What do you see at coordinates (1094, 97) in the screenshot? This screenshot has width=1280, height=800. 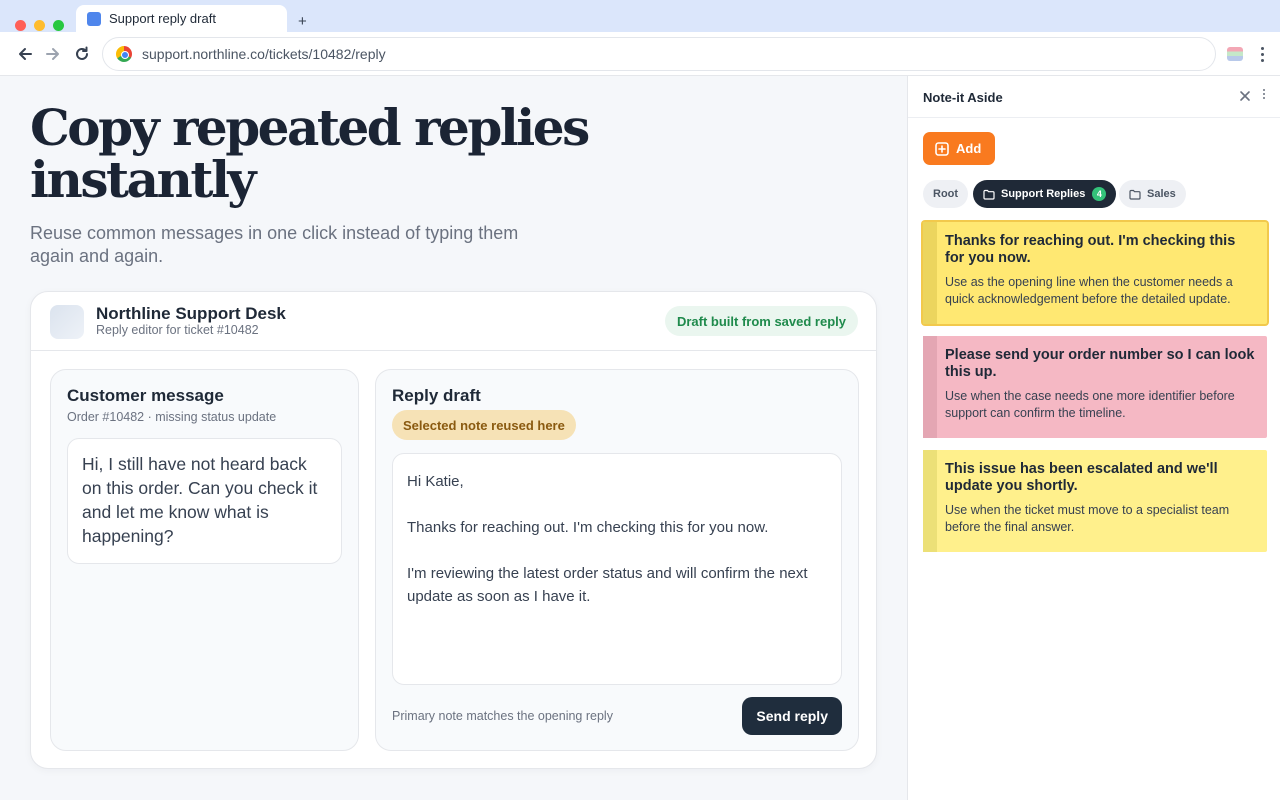 I see `side-panel-header: Note-it Aside` at bounding box center [1094, 97].